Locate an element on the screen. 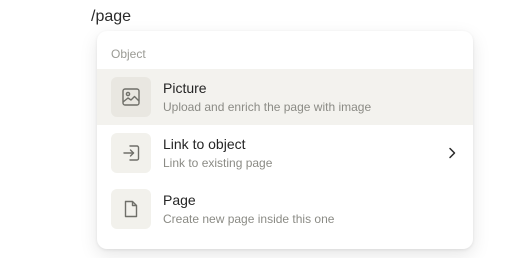 This screenshot has height=258, width=531. picture-icon is located at coordinates (131, 97).